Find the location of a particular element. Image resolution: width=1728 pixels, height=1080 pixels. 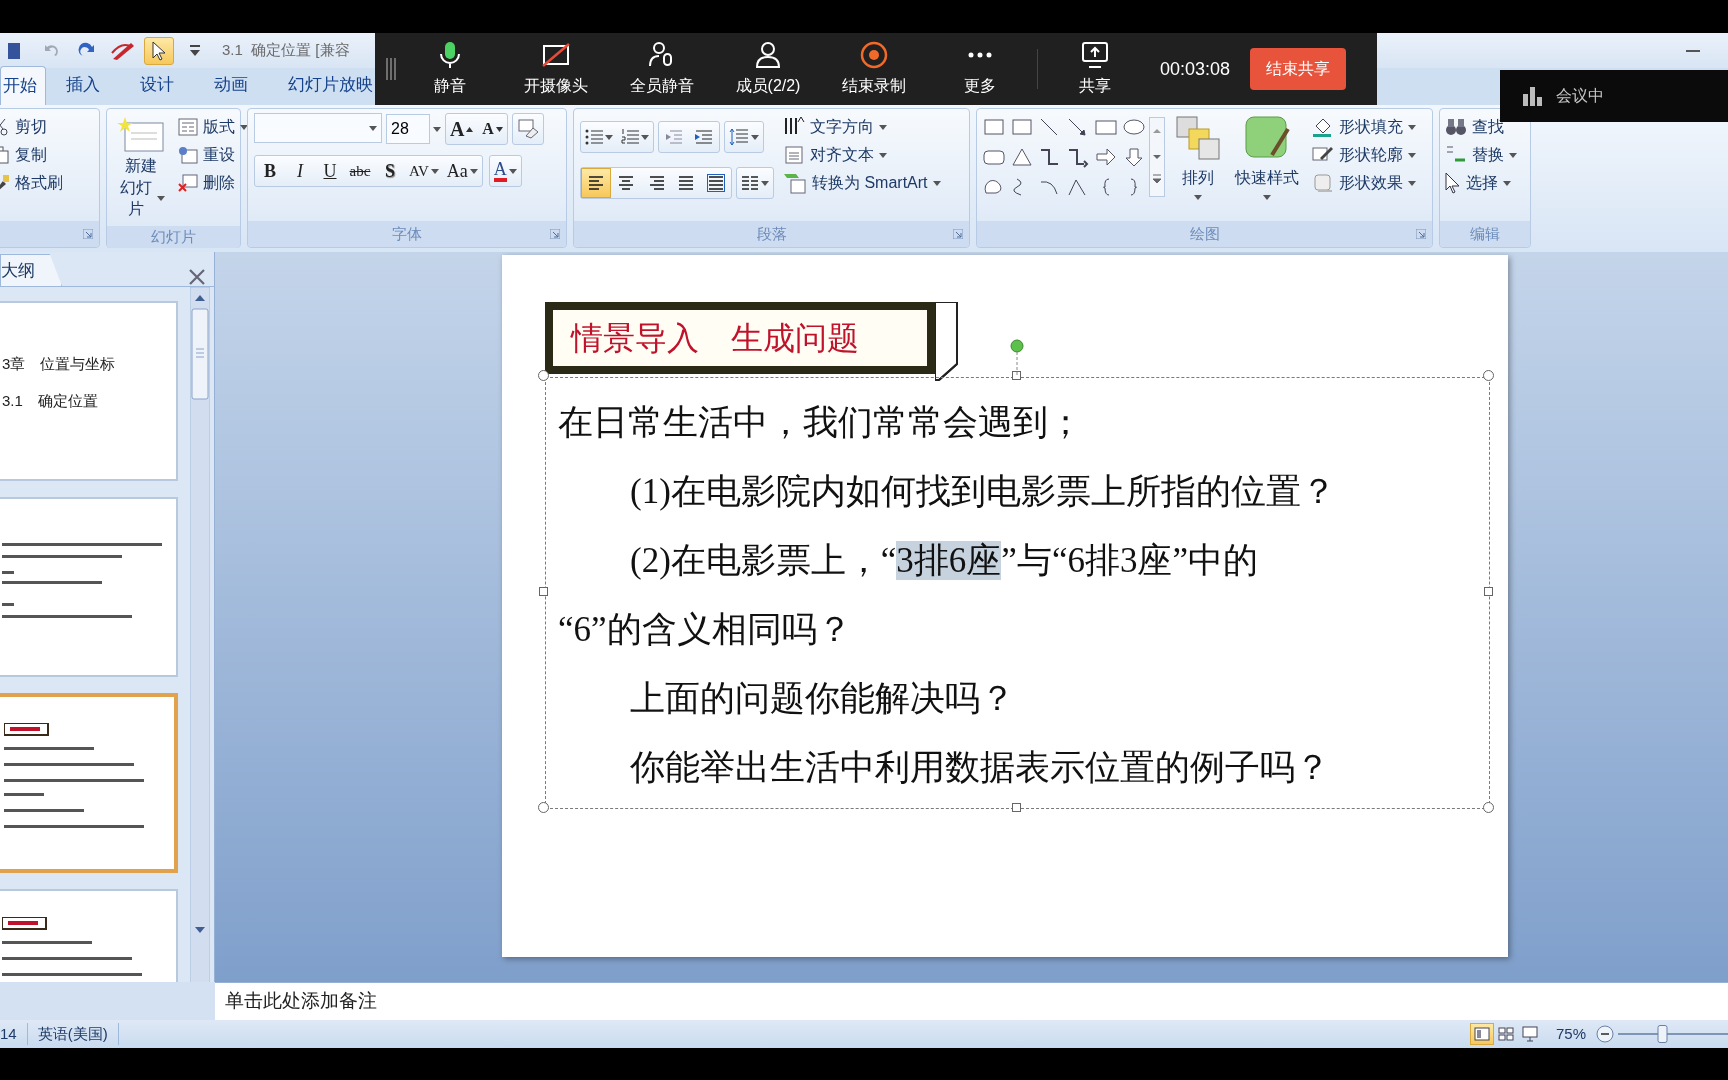

line-spacing-icon is located at coordinates (739, 137).